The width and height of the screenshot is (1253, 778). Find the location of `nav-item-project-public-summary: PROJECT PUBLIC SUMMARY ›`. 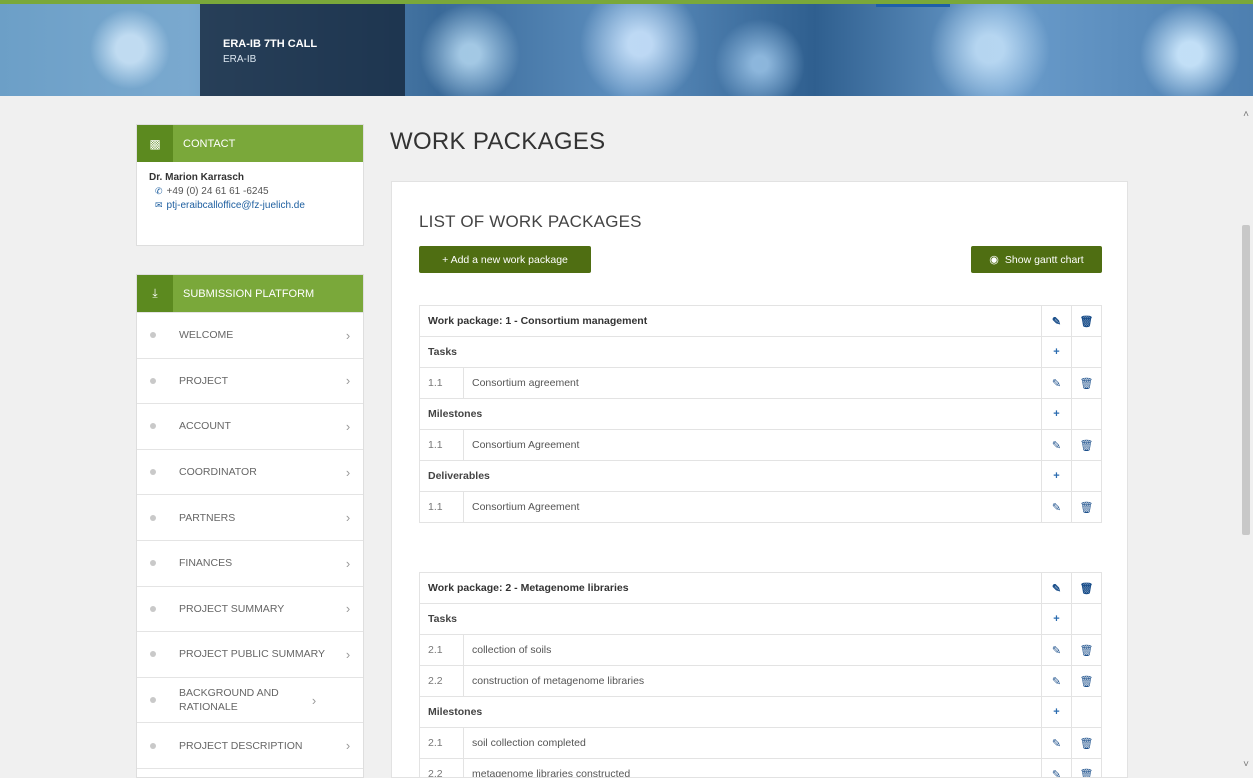

nav-item-project-public-summary: PROJECT PUBLIC SUMMARY › is located at coordinates (250, 654).